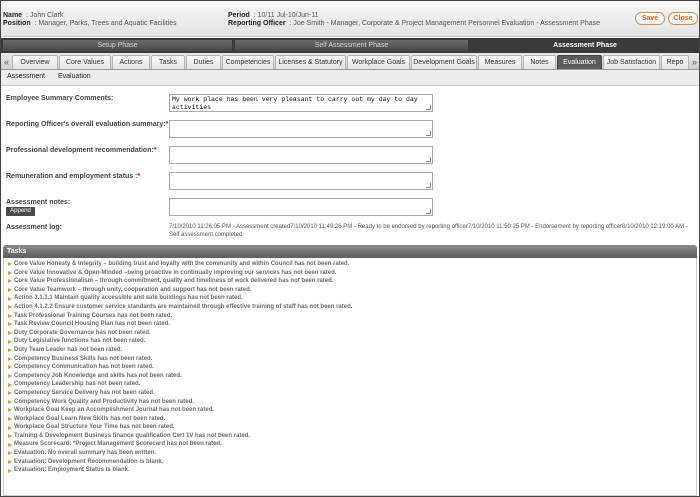 This screenshot has height=497, width=700. I want to click on remuneration-label: Remuneration and employment status :*, so click(73, 176).